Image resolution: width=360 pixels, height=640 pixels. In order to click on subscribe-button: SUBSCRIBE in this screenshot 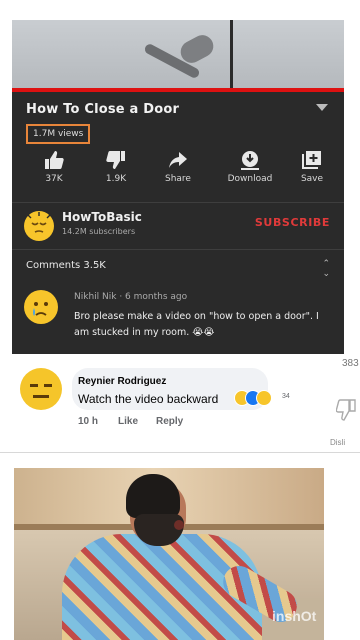, I will do `click(292, 222)`.